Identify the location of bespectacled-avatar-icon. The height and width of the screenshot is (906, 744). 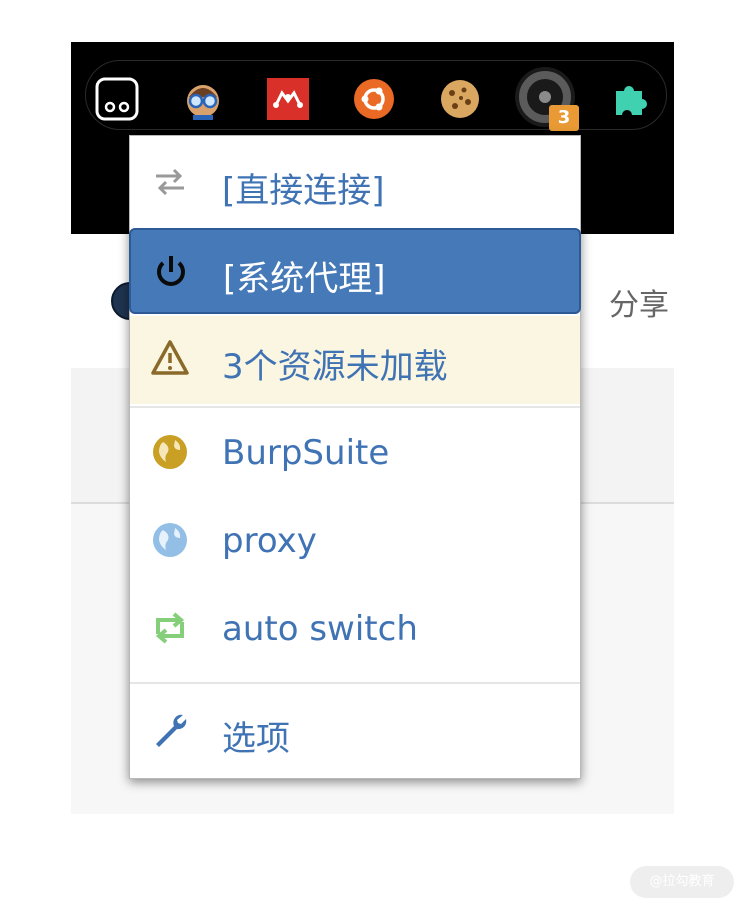
(203, 99).